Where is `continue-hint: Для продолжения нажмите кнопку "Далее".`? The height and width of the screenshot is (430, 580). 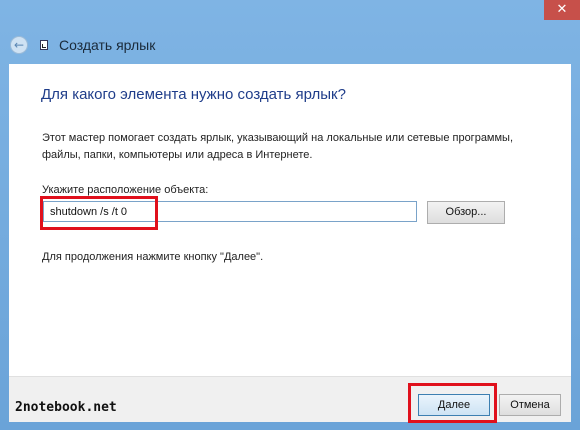
continue-hint: Для продолжения нажмите кнопку "Далее". is located at coordinates (153, 257).